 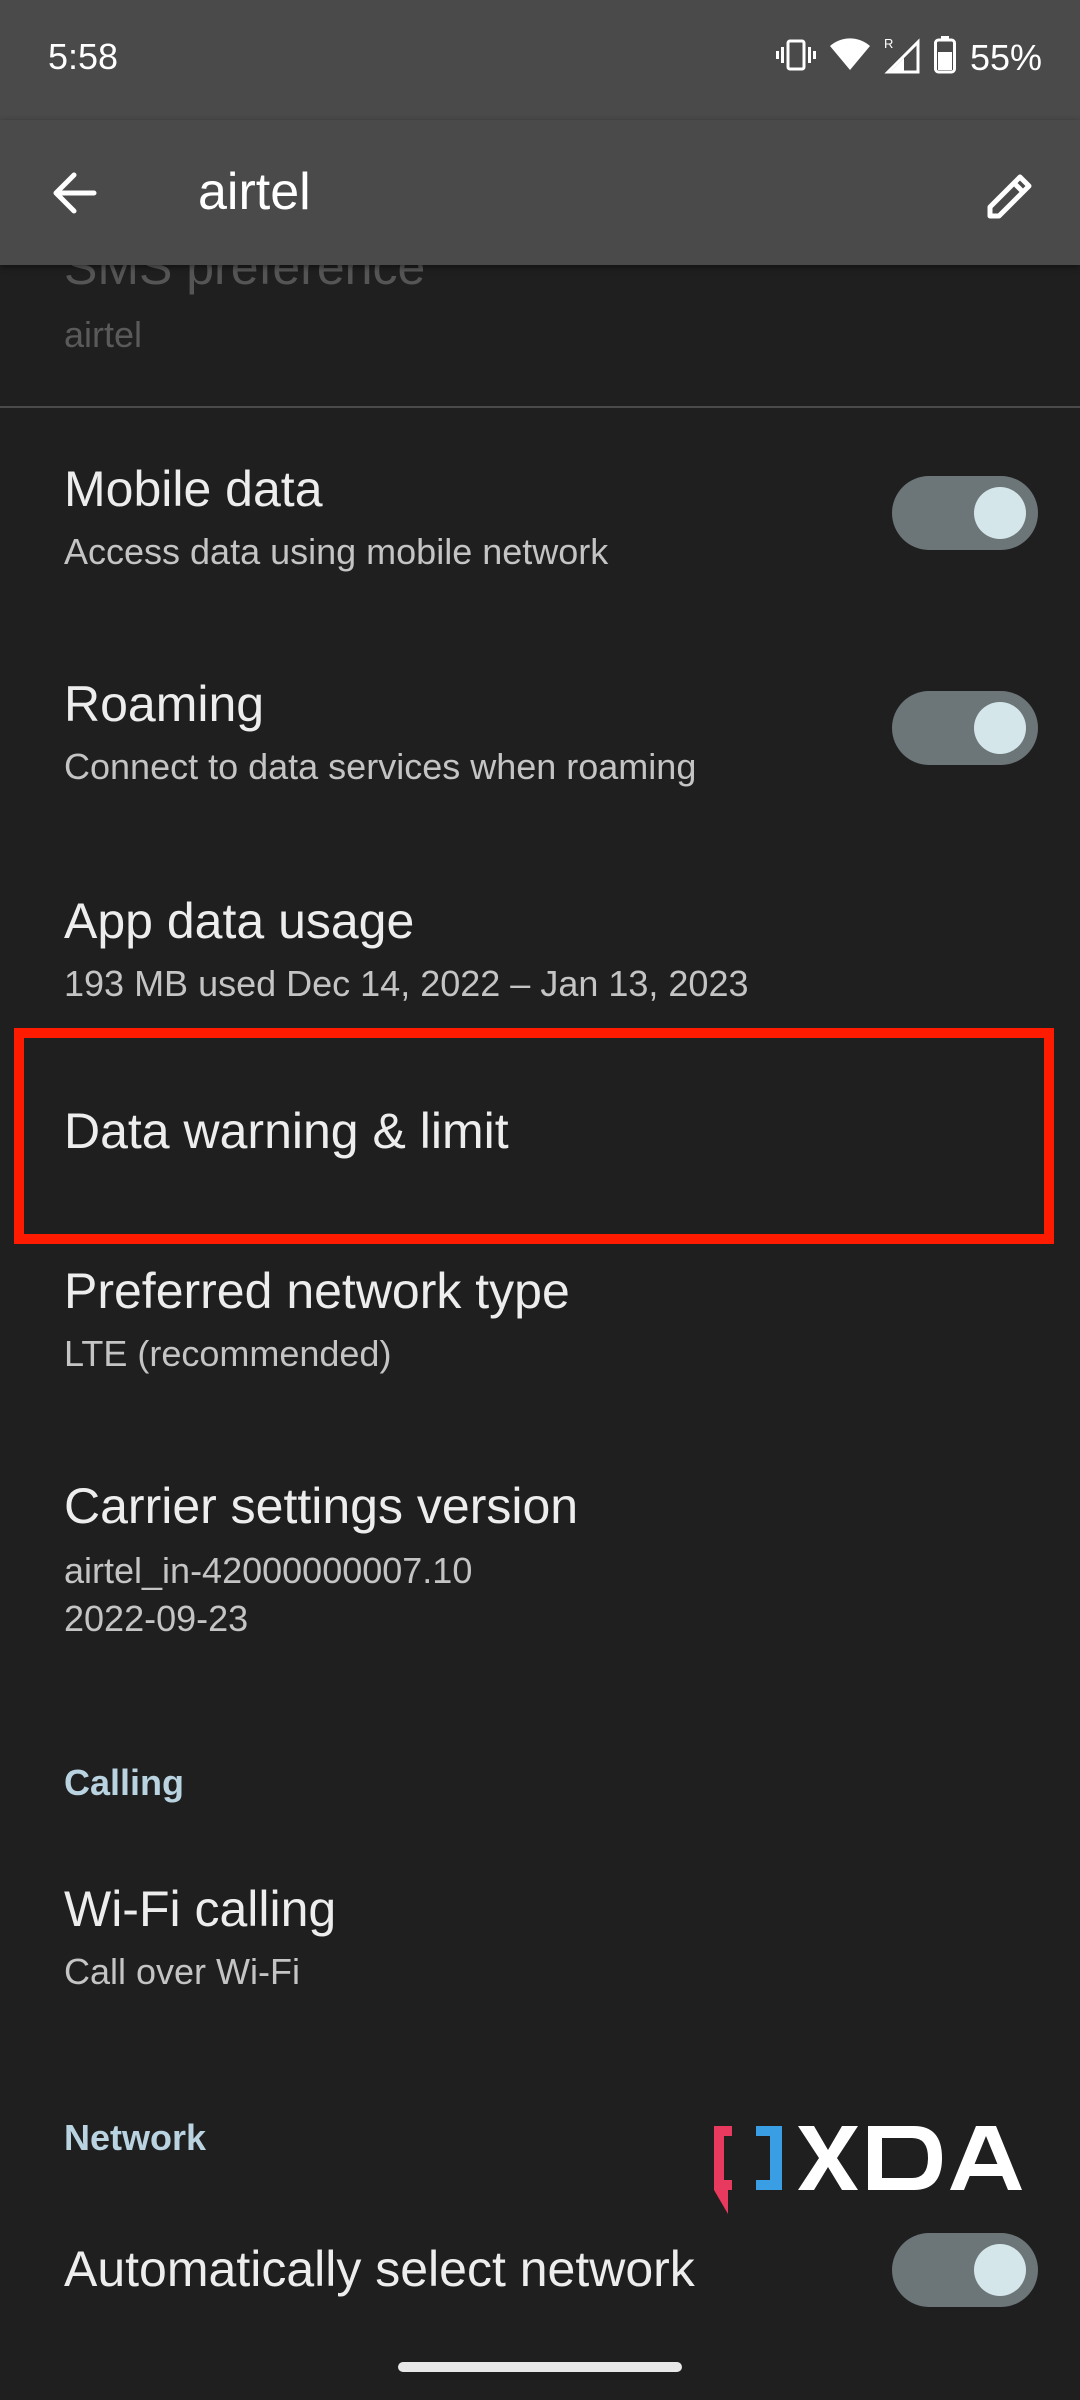 I want to click on sms-preference-value: airtel, so click(x=103, y=334).